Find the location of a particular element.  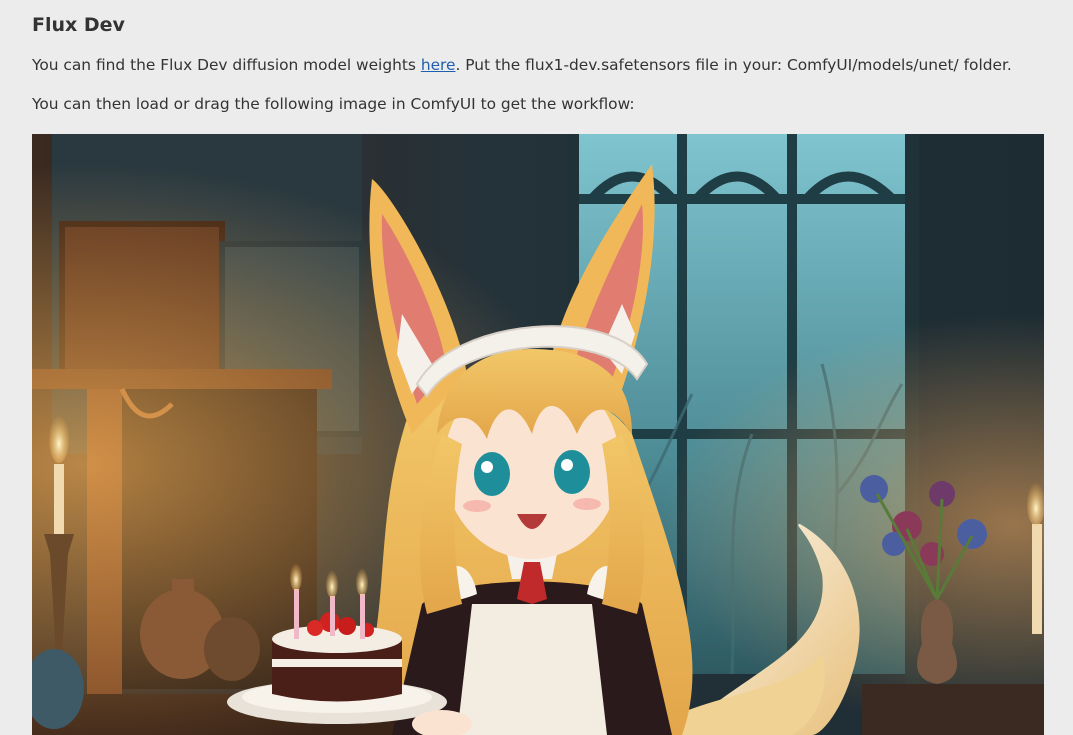

section-heading: Flux Dev is located at coordinates (78, 25).